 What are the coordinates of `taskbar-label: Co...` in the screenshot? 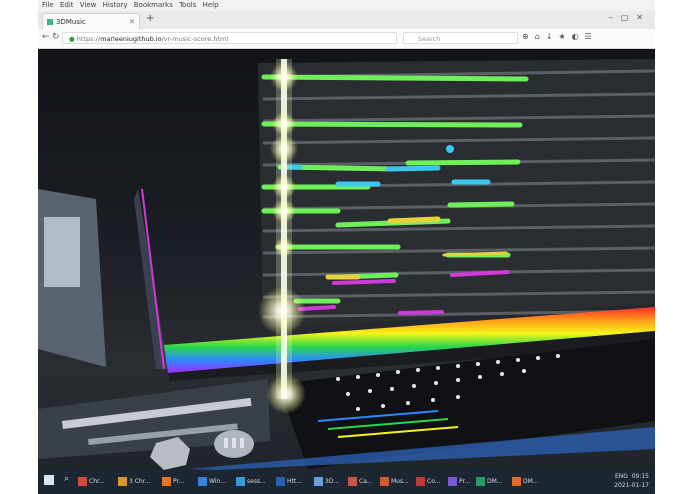 It's located at (434, 481).